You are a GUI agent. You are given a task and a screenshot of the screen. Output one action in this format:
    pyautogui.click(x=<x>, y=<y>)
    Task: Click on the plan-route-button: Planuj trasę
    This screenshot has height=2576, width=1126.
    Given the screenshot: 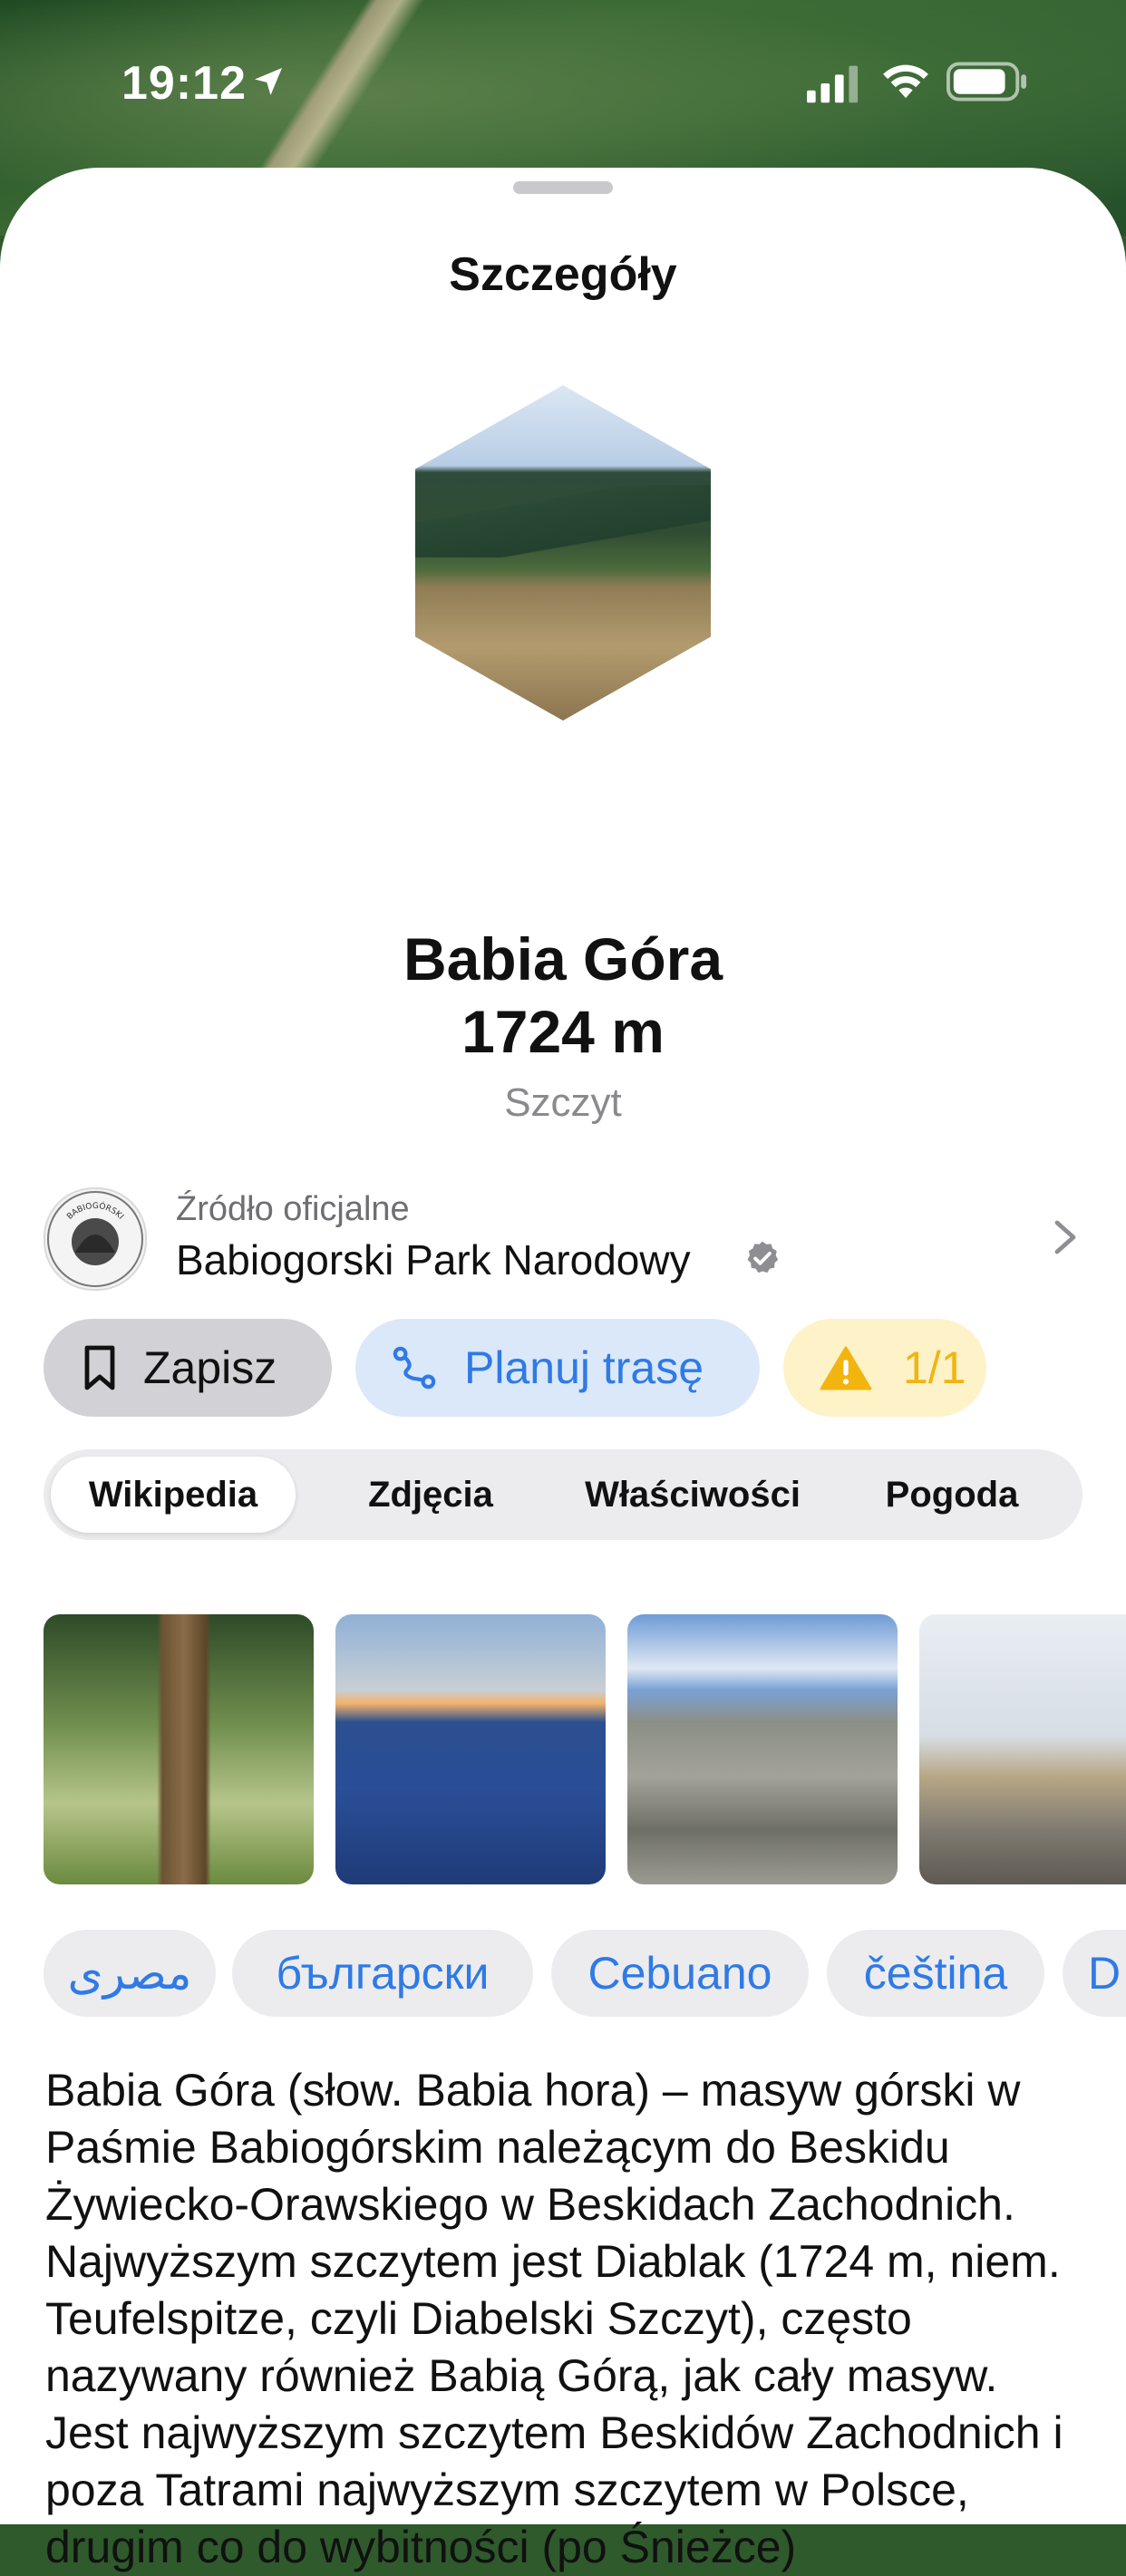 What is the action you would take?
    pyautogui.click(x=557, y=1368)
    